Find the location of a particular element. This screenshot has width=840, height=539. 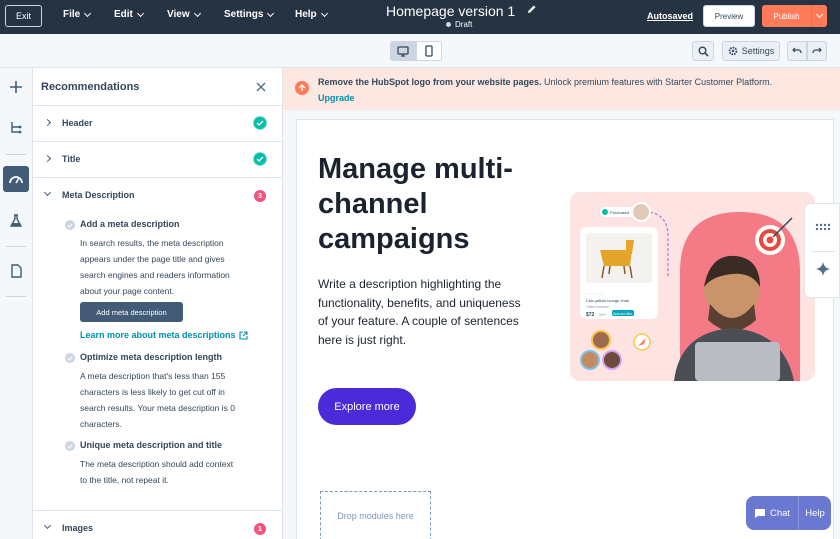

optimize-button is located at coordinates (16, 179).